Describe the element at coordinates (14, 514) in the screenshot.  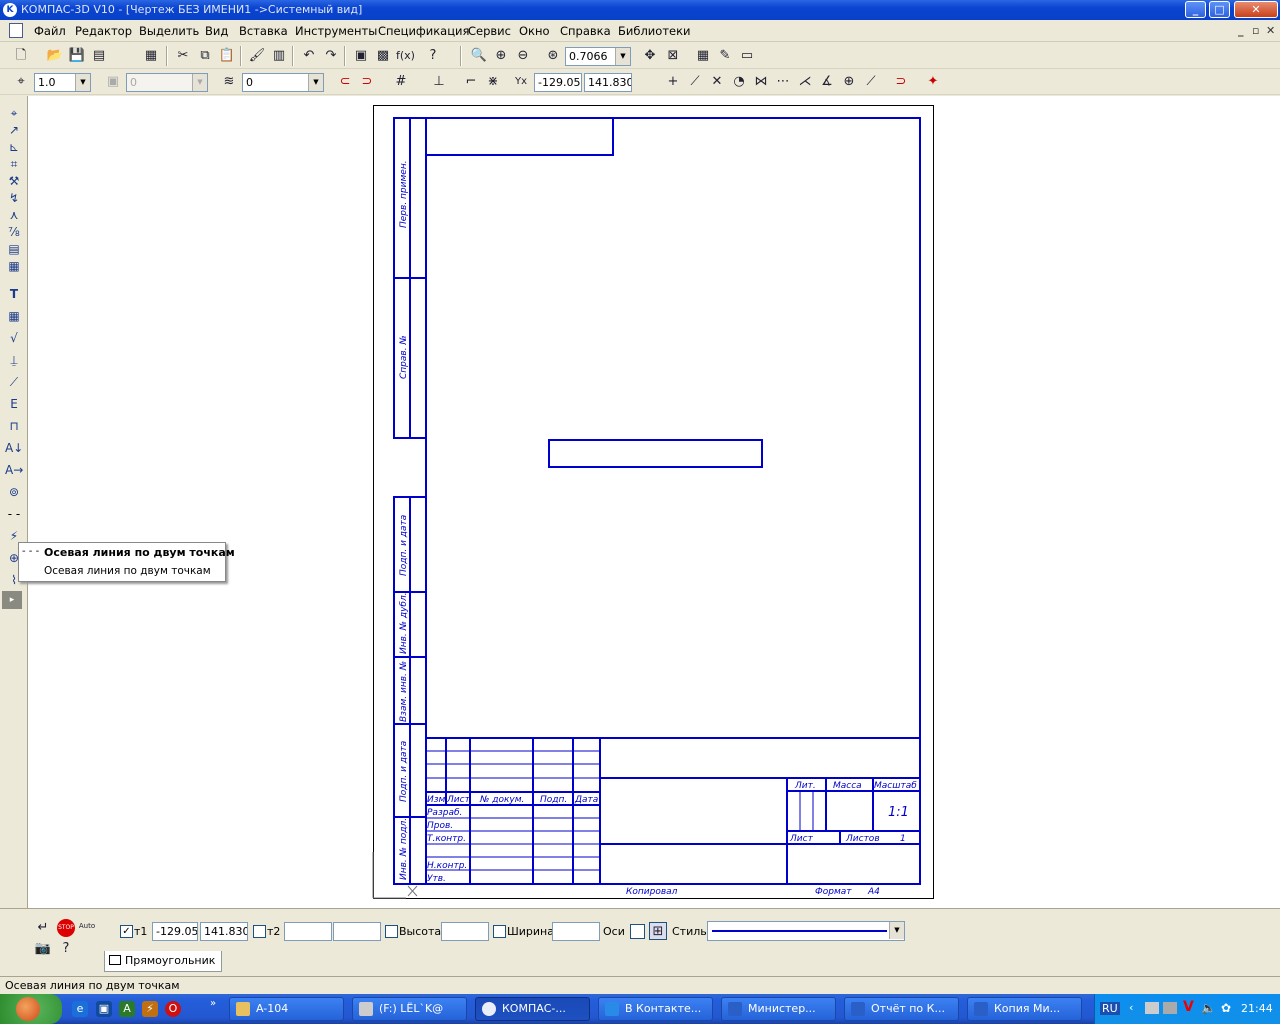
I see `axis-line-icon: - -` at that location.